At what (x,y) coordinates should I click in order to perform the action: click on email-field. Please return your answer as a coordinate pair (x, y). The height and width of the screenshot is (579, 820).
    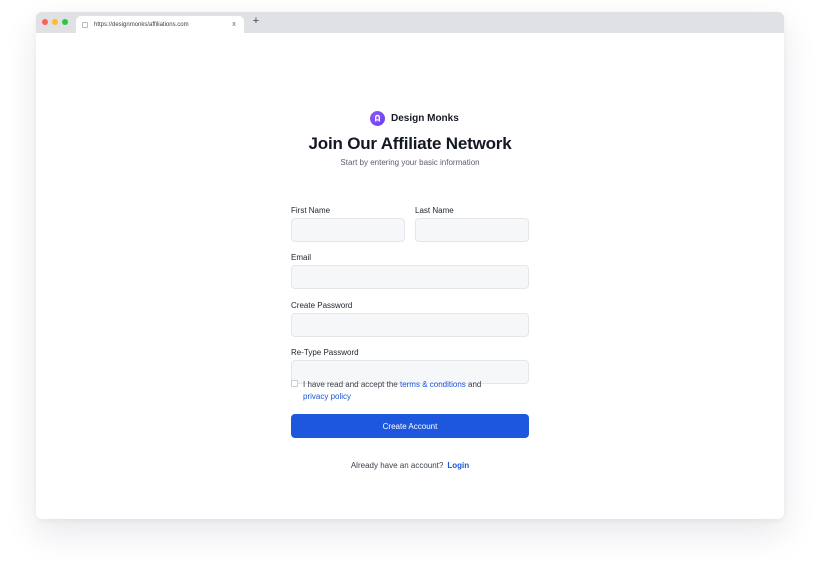
    Looking at the image, I should click on (410, 277).